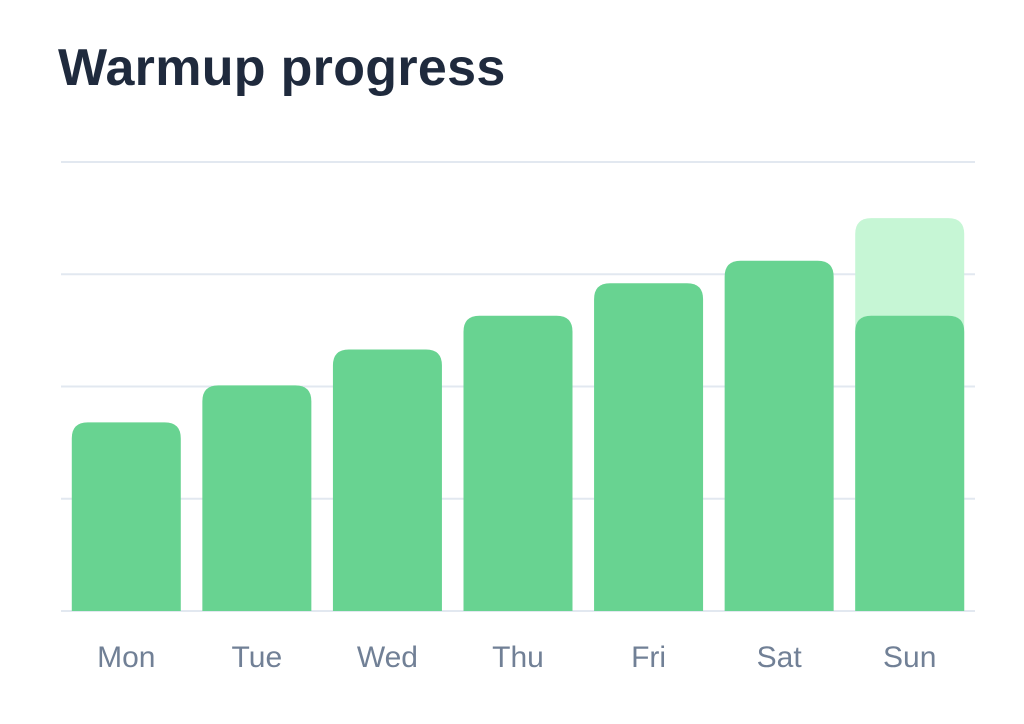  What do you see at coordinates (257, 498) in the screenshot?
I see `bar-tue` at bounding box center [257, 498].